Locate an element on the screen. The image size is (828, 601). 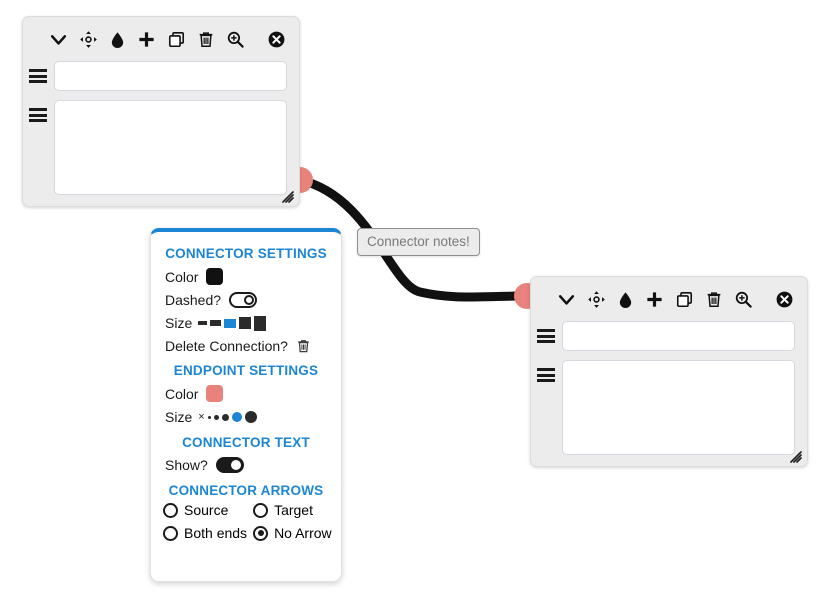
connector-text-heading: CONNECTOR TEXT is located at coordinates (246, 442).